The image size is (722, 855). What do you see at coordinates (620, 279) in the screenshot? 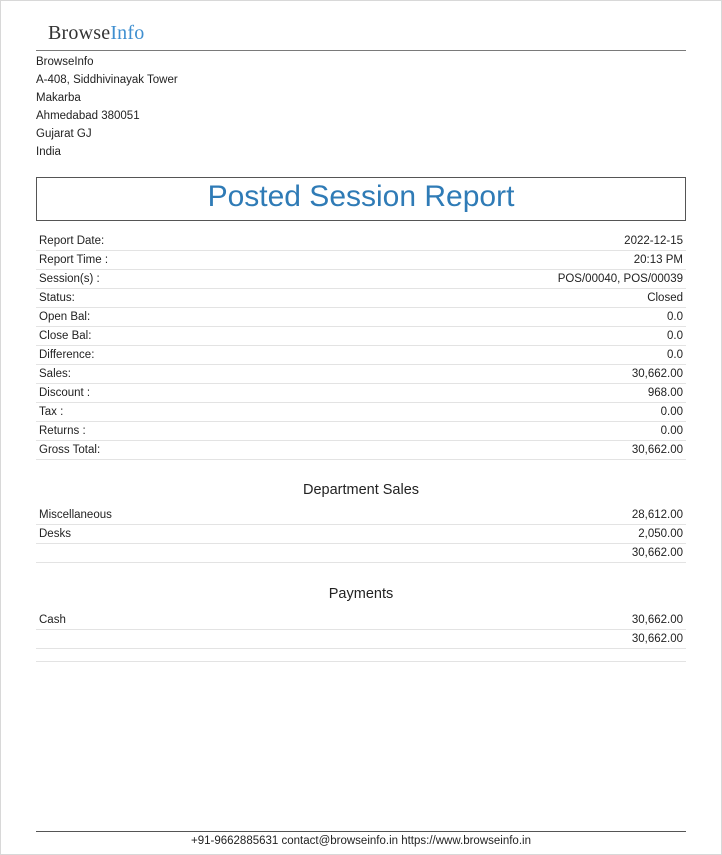
I see `summary-value: POS/00040, POS/00039` at bounding box center [620, 279].